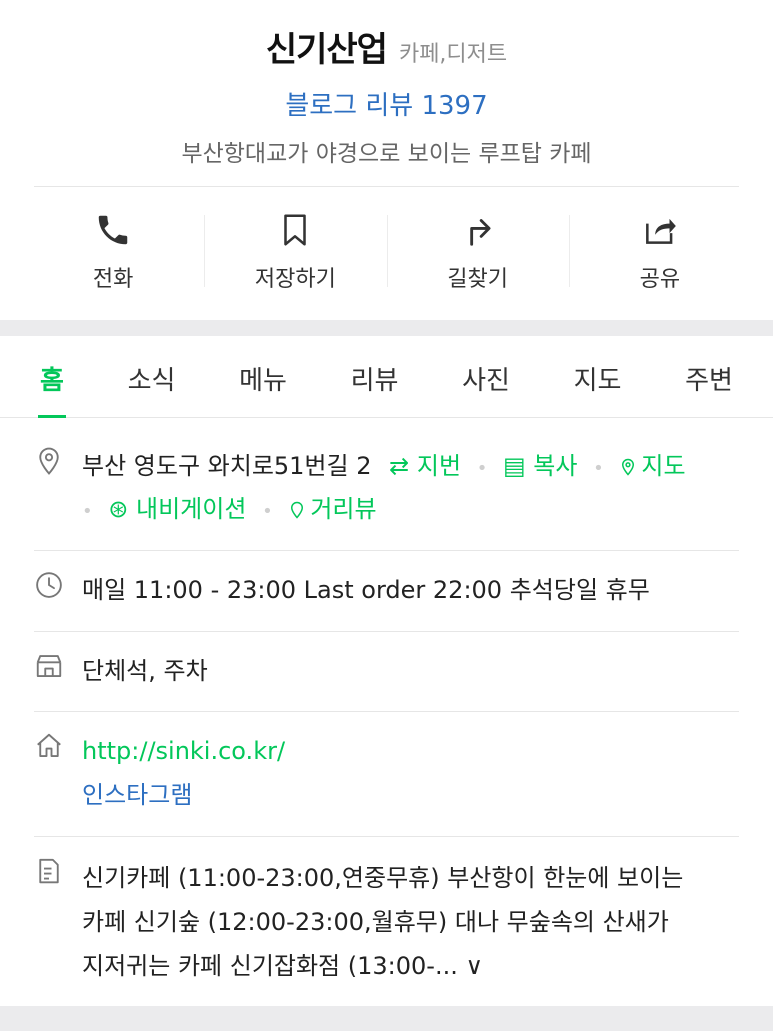  What do you see at coordinates (439, 466) in the screenshot?
I see `lot-number-label: 지번` at bounding box center [439, 466].